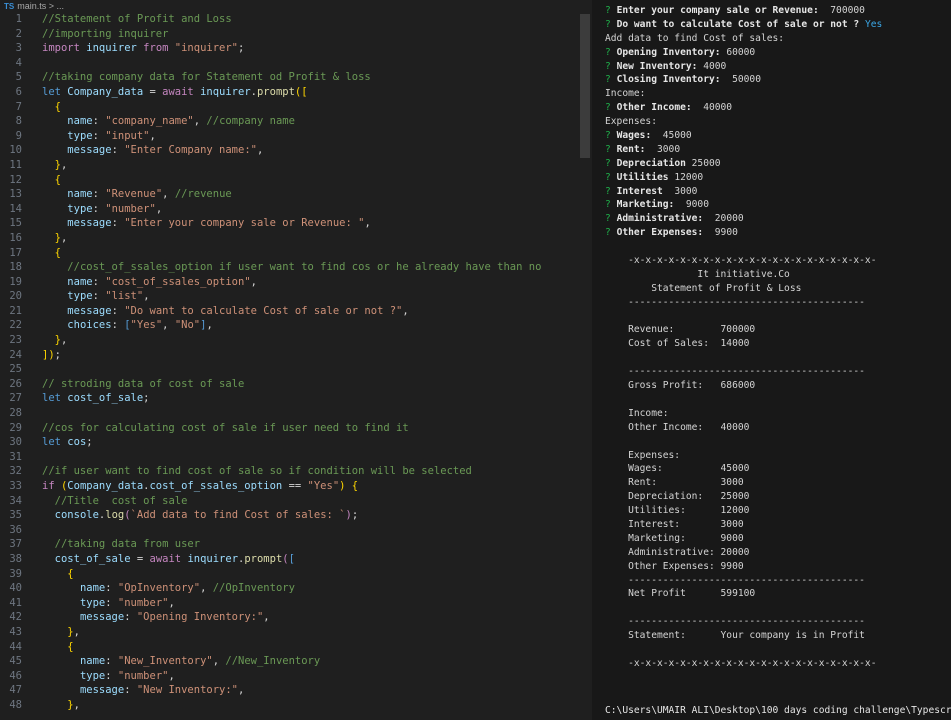 This screenshot has height=720, width=951. I want to click on code-line: 4, so click(290, 63).